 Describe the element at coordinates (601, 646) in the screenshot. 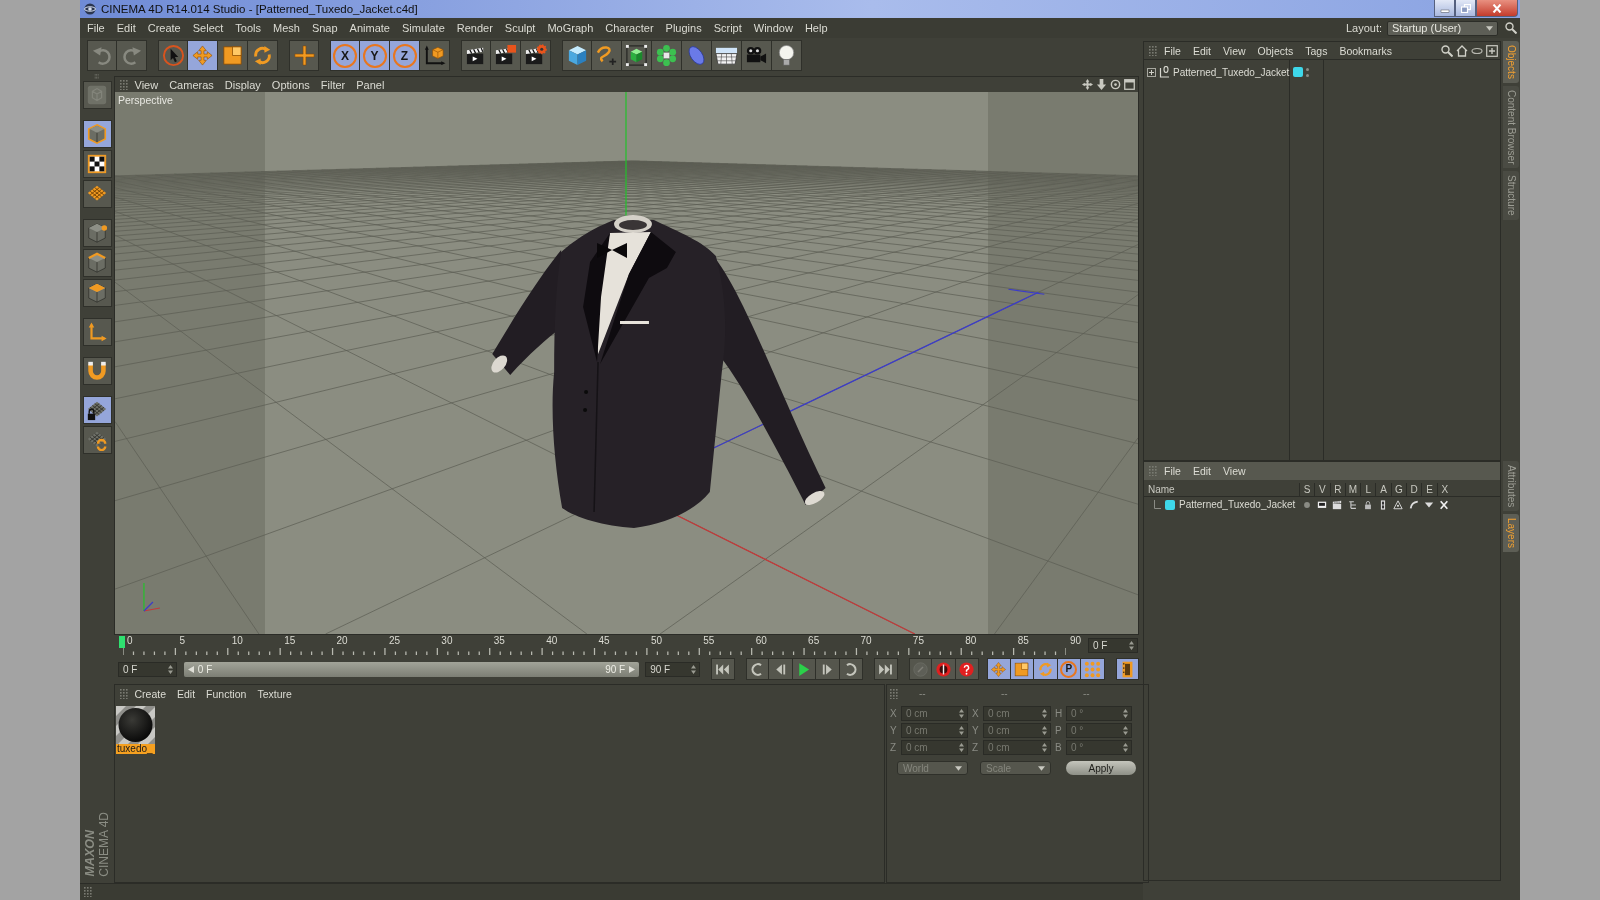

I see `timeline-ruler: 0 5 10 15 20 25 30 35 40 45 50 55 60 65 70 75 80 85 90` at that location.